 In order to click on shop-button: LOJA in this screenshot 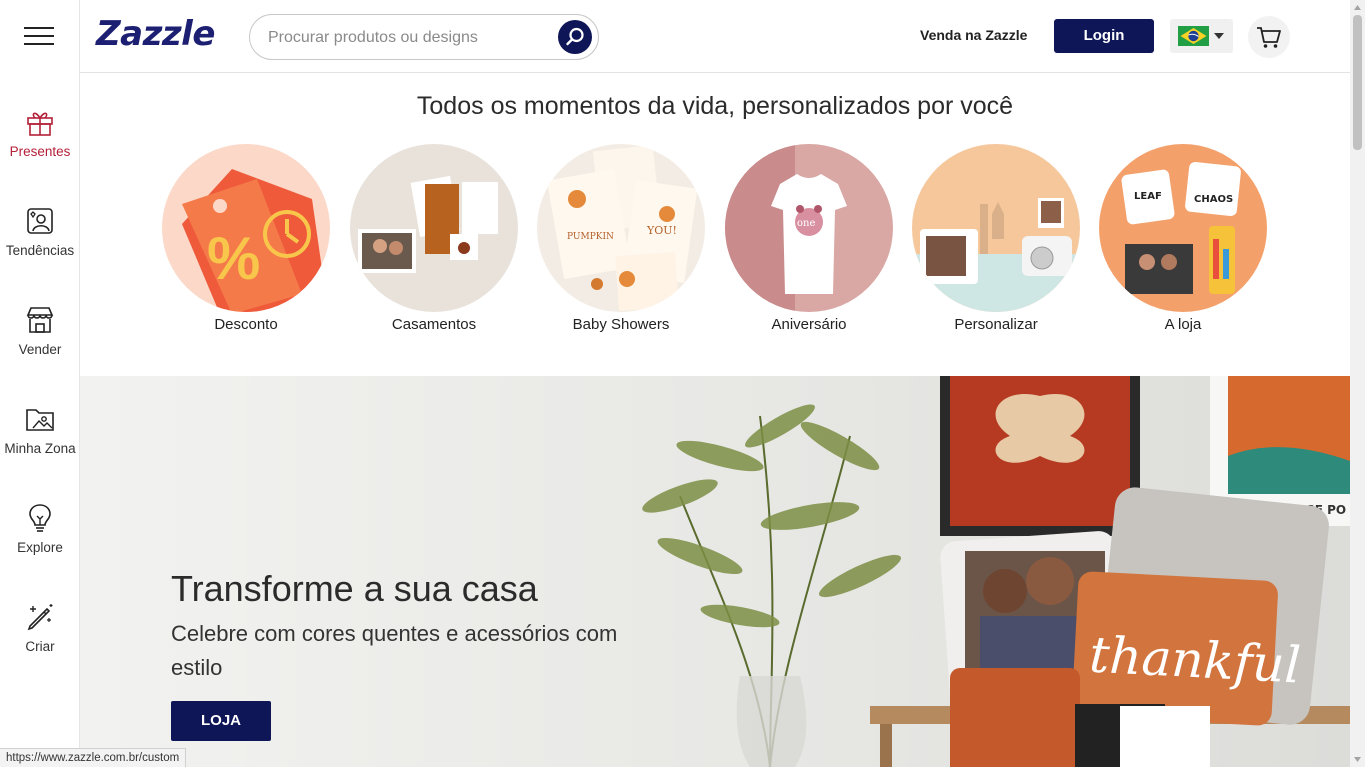, I will do `click(221, 721)`.